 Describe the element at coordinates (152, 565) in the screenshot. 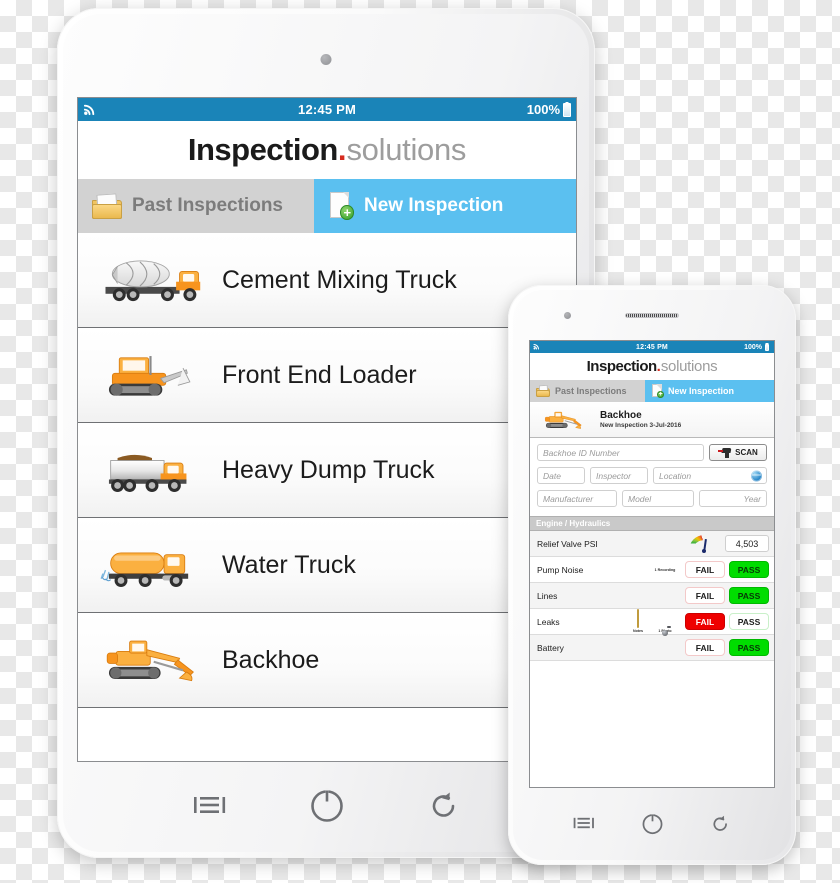

I see `water-truck-icon` at that location.